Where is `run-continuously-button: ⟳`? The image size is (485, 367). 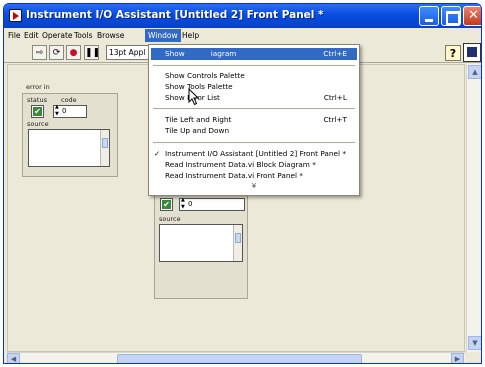 run-continuously-button: ⟳ is located at coordinates (56, 52).